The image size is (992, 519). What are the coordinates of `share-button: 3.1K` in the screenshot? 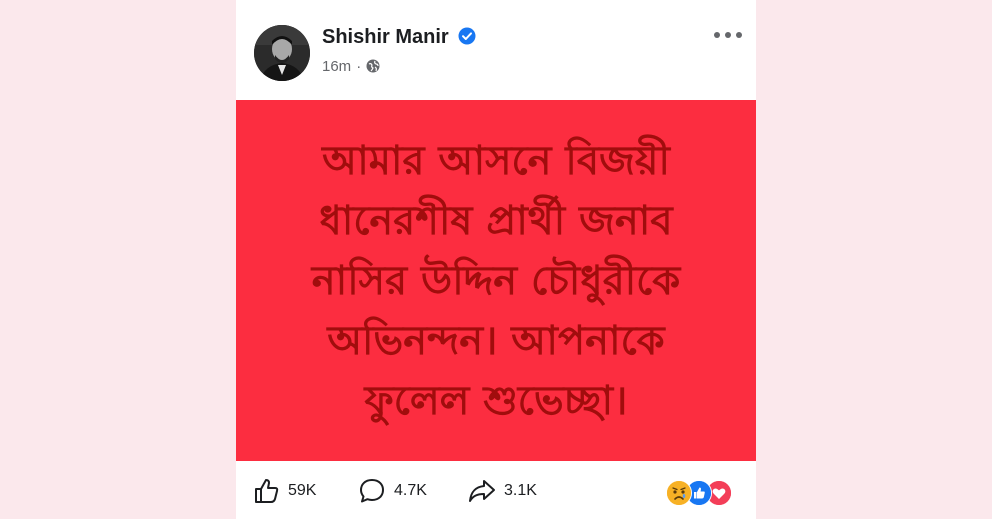 It's located at (502, 491).